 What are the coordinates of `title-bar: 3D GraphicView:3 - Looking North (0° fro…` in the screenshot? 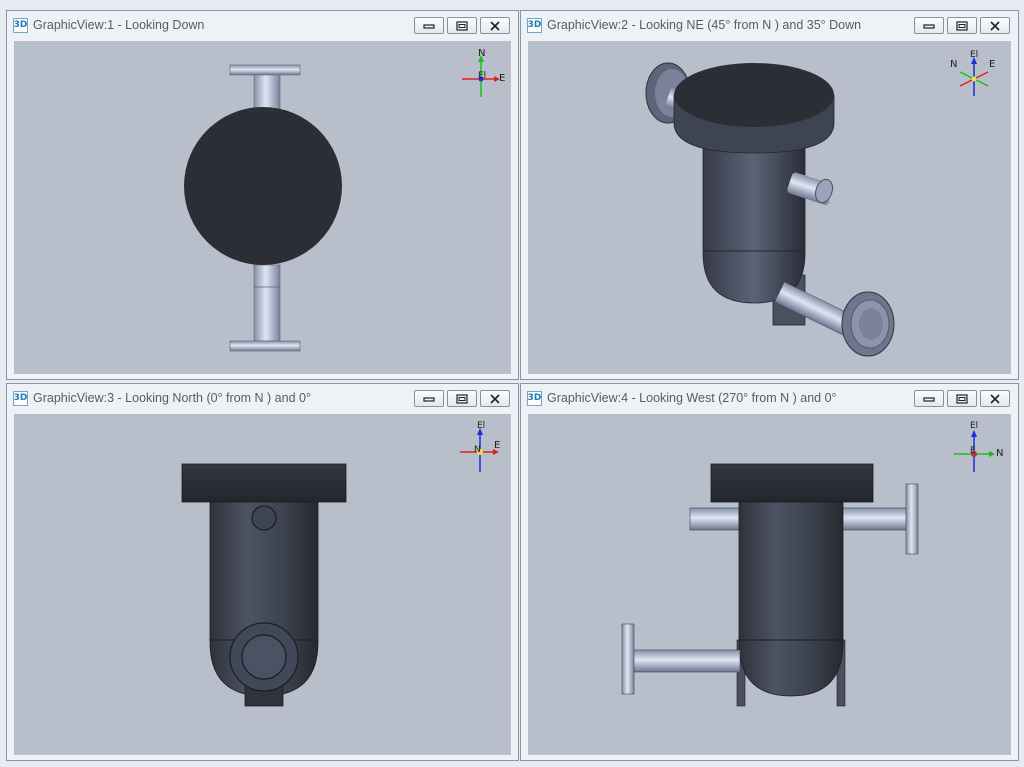 It's located at (262, 398).